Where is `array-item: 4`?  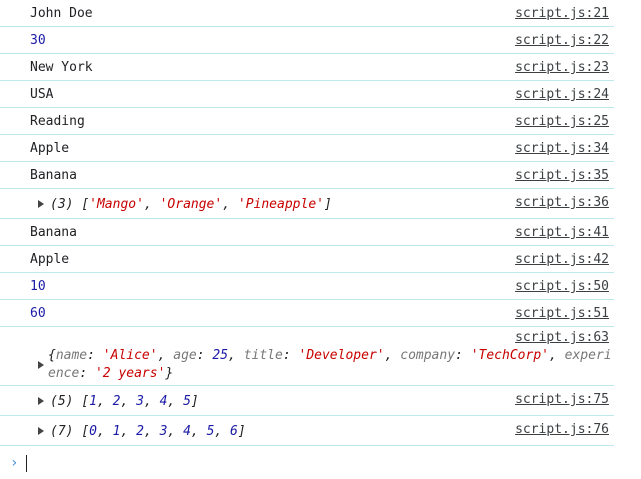 array-item: 4 is located at coordinates (187, 431).